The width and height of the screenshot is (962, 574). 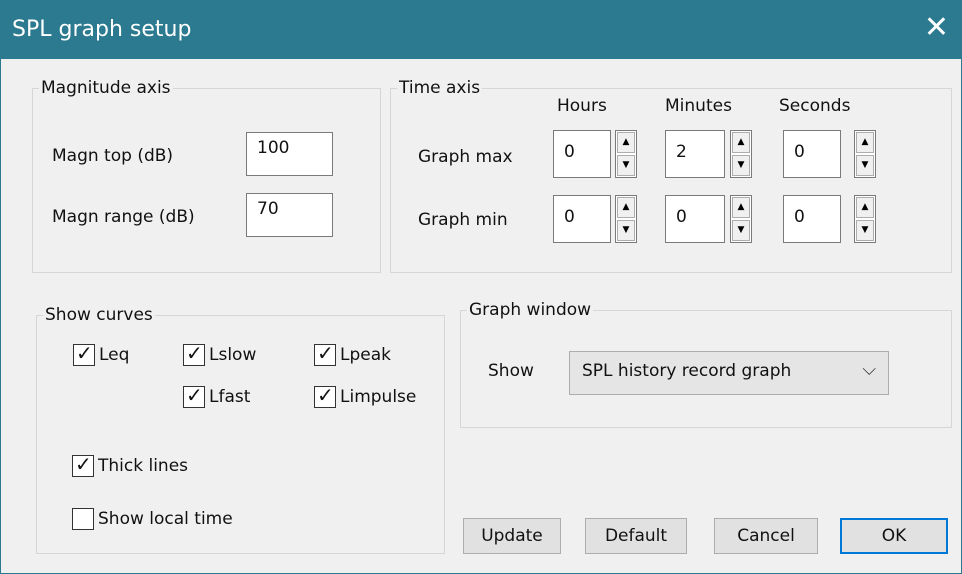 What do you see at coordinates (465, 157) in the screenshot?
I see `graph-max-label: Graph max` at bounding box center [465, 157].